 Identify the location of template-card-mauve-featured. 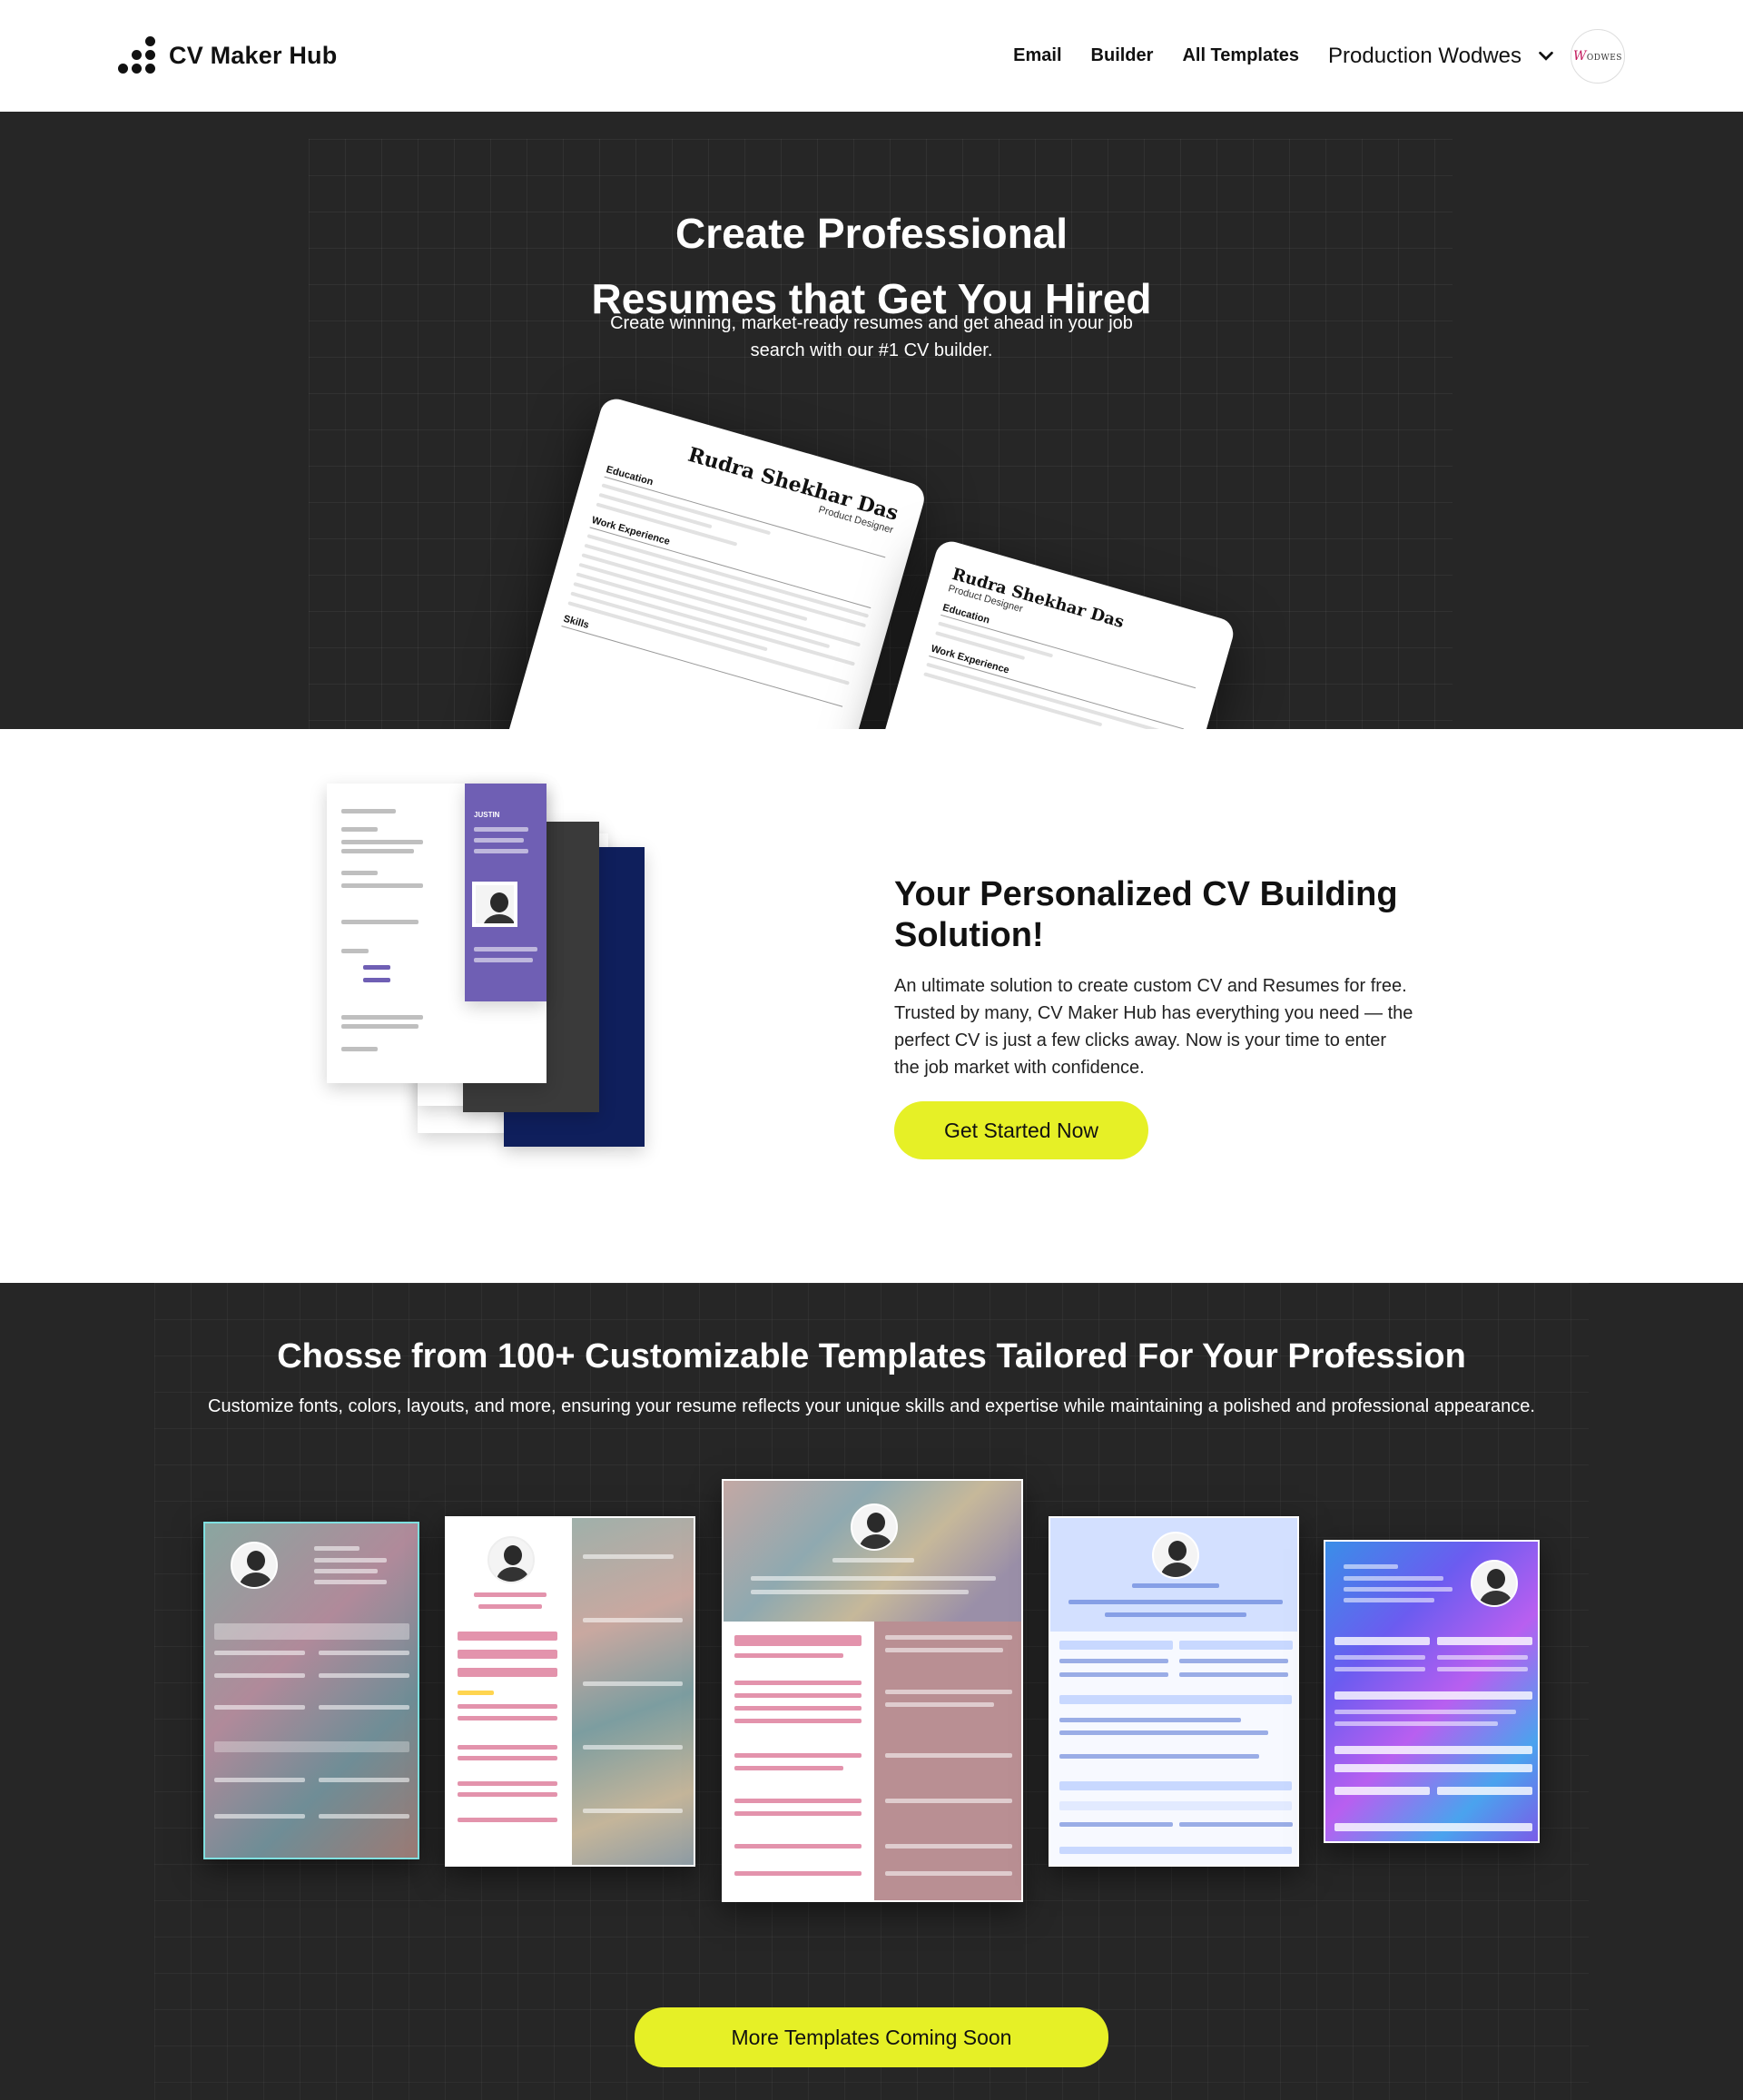
(872, 1690).